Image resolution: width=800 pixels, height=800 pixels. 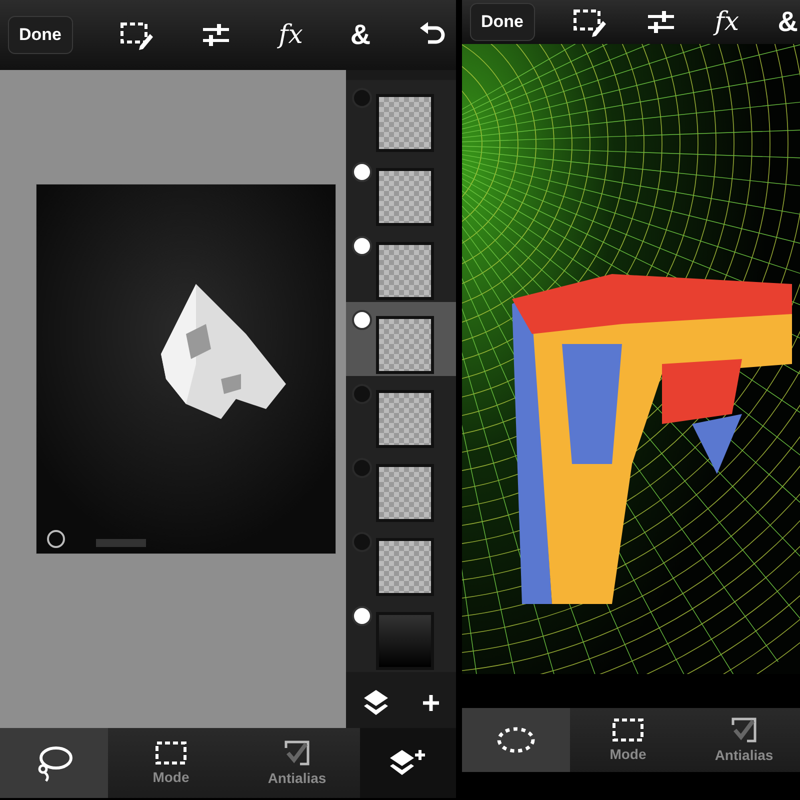 I want to click on add-layer-icon, so click(x=408, y=763).